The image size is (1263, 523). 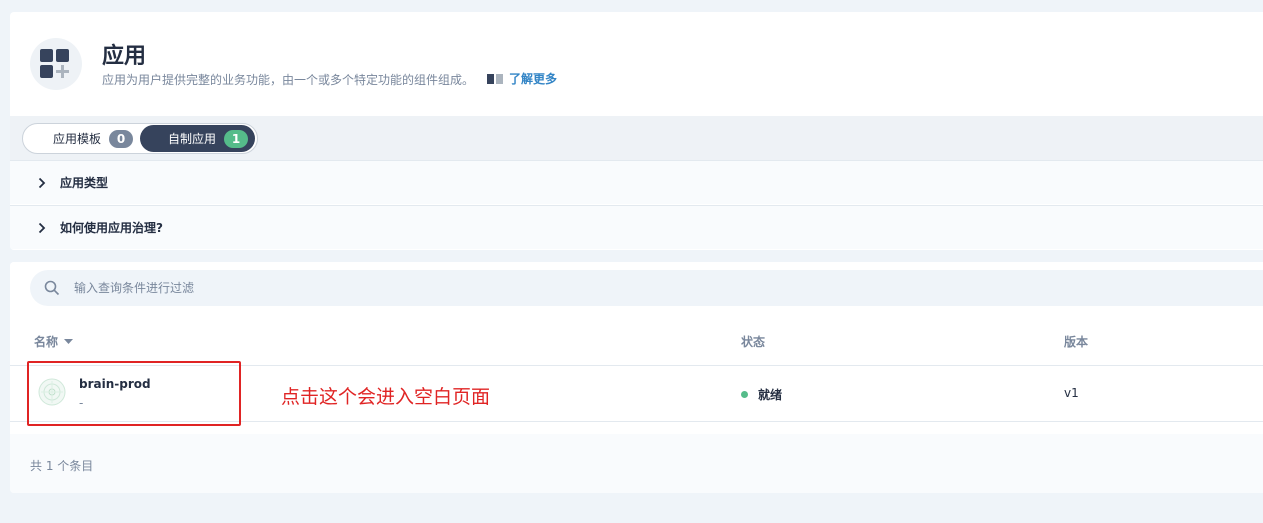 What do you see at coordinates (236, 138) in the screenshot?
I see `count-badge: 1` at bounding box center [236, 138].